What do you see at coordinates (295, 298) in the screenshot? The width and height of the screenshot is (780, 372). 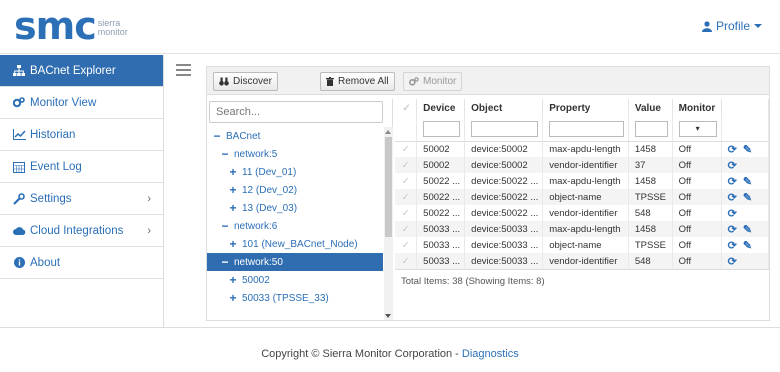 I see `tree-node-device: + 50033 (TPSSE_33)` at bounding box center [295, 298].